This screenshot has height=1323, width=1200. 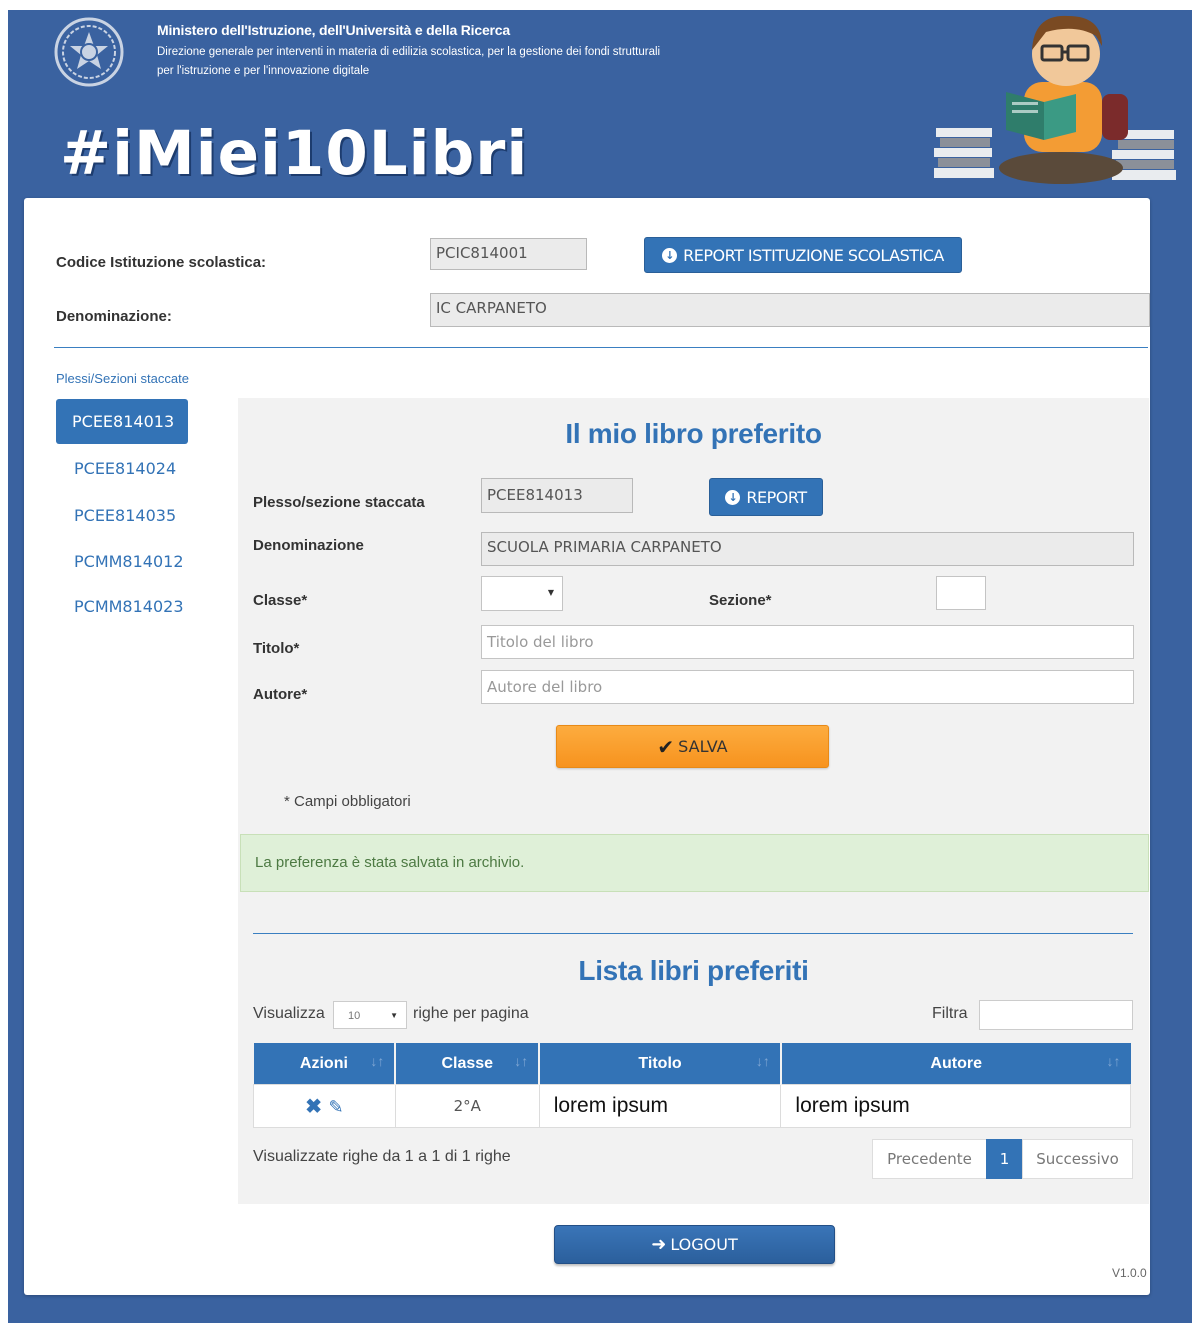 I want to click on column-header-label: Autore, so click(x=956, y=1063).